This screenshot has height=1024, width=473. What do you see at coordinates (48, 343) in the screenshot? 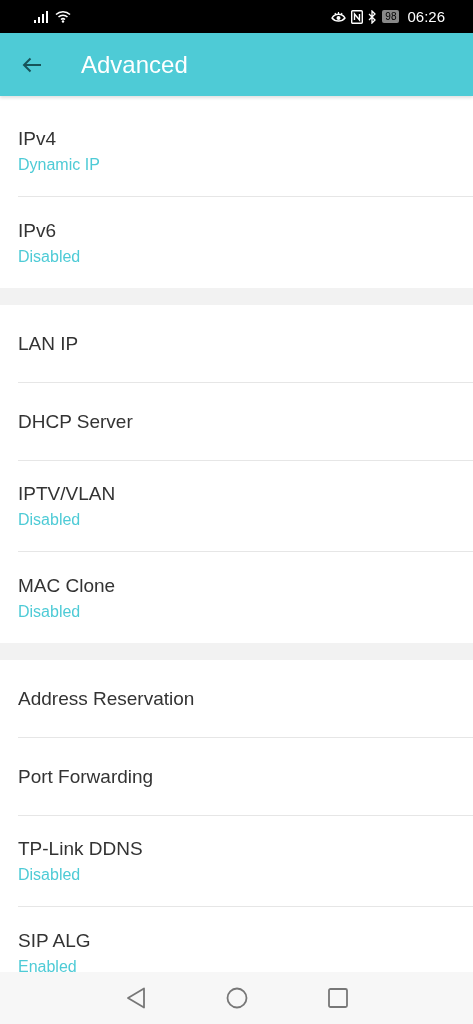
I see `item-title: LAN IP` at bounding box center [48, 343].